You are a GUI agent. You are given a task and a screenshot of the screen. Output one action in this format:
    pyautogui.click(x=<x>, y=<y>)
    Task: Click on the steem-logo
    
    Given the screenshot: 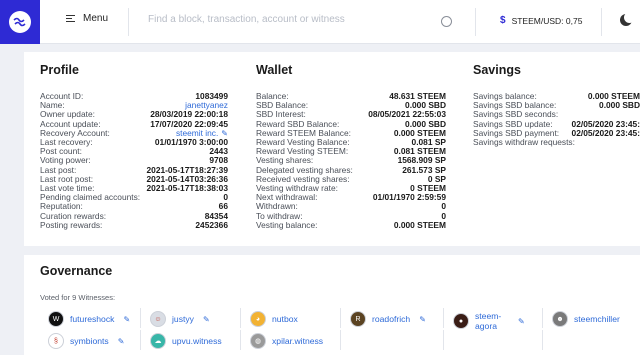 What is the action you would take?
    pyautogui.click(x=20, y=22)
    